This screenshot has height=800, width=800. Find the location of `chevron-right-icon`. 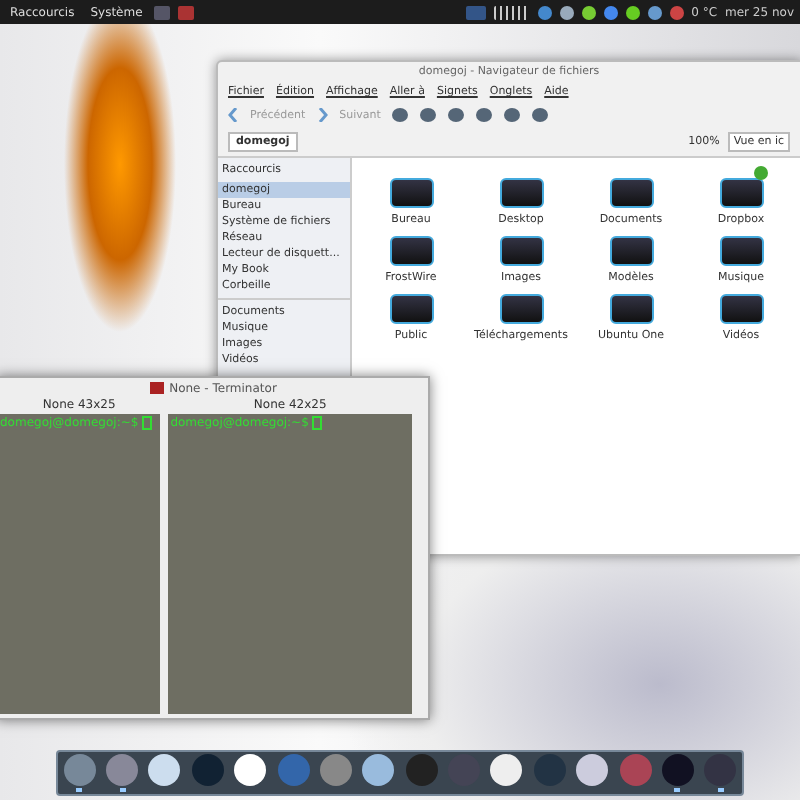

chevron-right-icon is located at coordinates (322, 115).